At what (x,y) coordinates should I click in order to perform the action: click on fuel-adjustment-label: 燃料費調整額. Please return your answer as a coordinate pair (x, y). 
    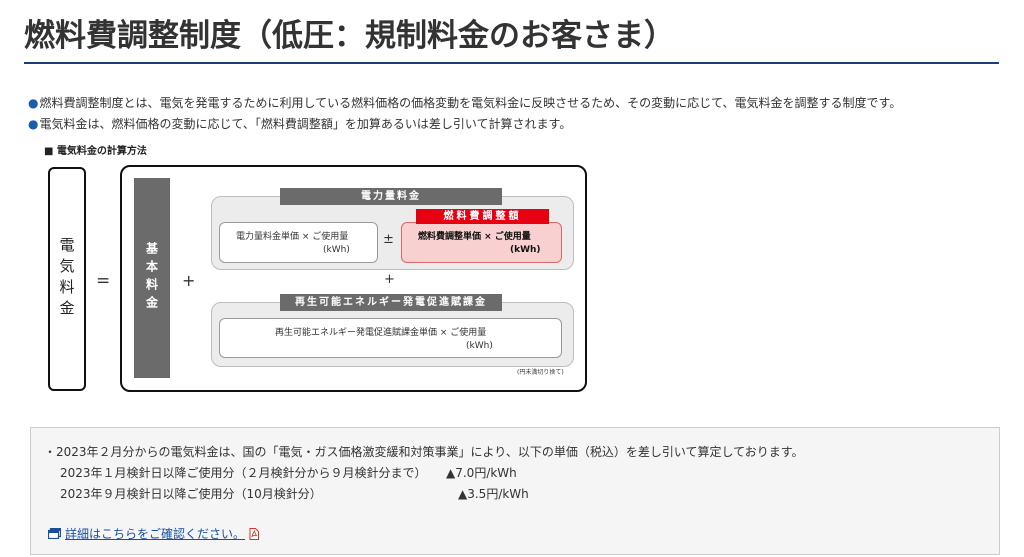
    Looking at the image, I should click on (482, 216).